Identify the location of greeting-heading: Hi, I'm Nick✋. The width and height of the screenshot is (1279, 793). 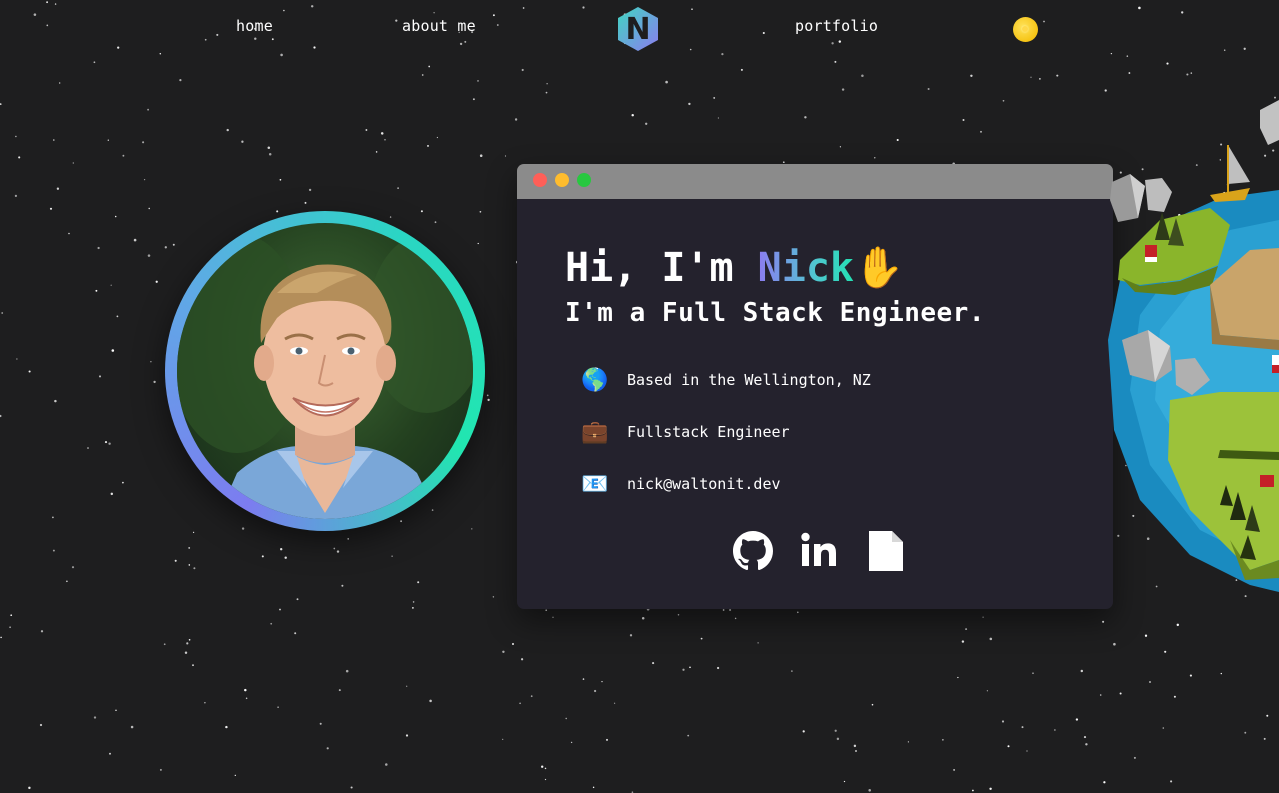
(734, 268).